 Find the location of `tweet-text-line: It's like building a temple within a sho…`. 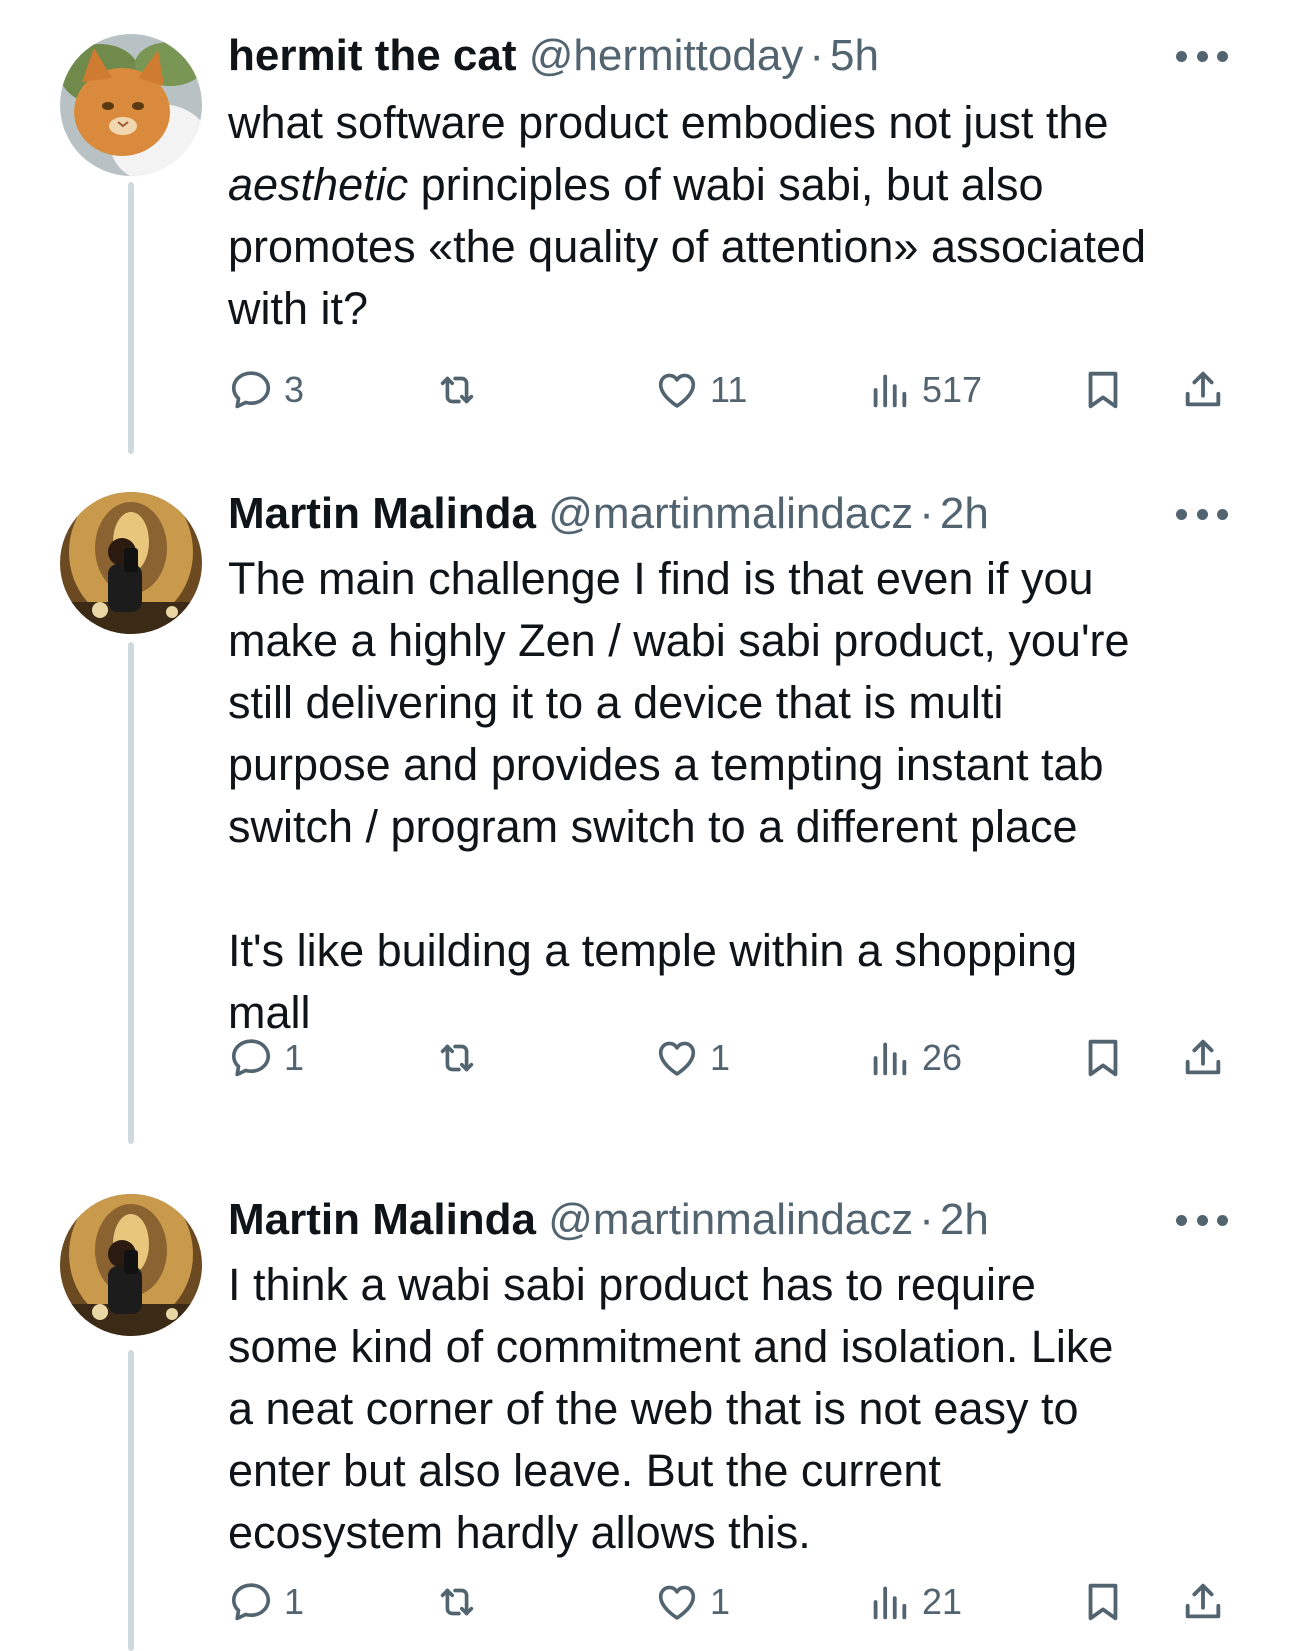

tweet-text-line: It's like building a temple within a sho… is located at coordinates (653, 950).